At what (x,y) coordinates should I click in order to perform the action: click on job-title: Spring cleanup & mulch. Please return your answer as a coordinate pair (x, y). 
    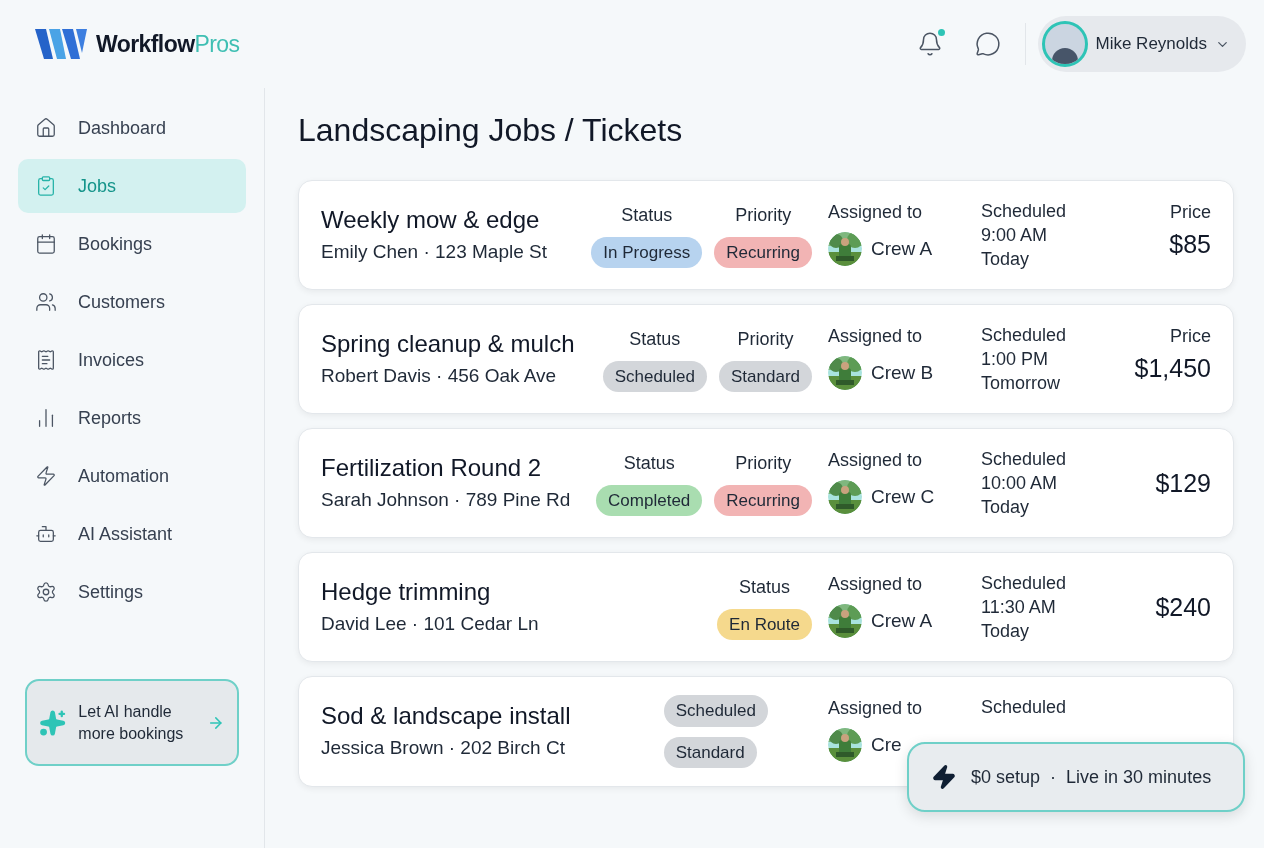
    Looking at the image, I should click on (448, 343).